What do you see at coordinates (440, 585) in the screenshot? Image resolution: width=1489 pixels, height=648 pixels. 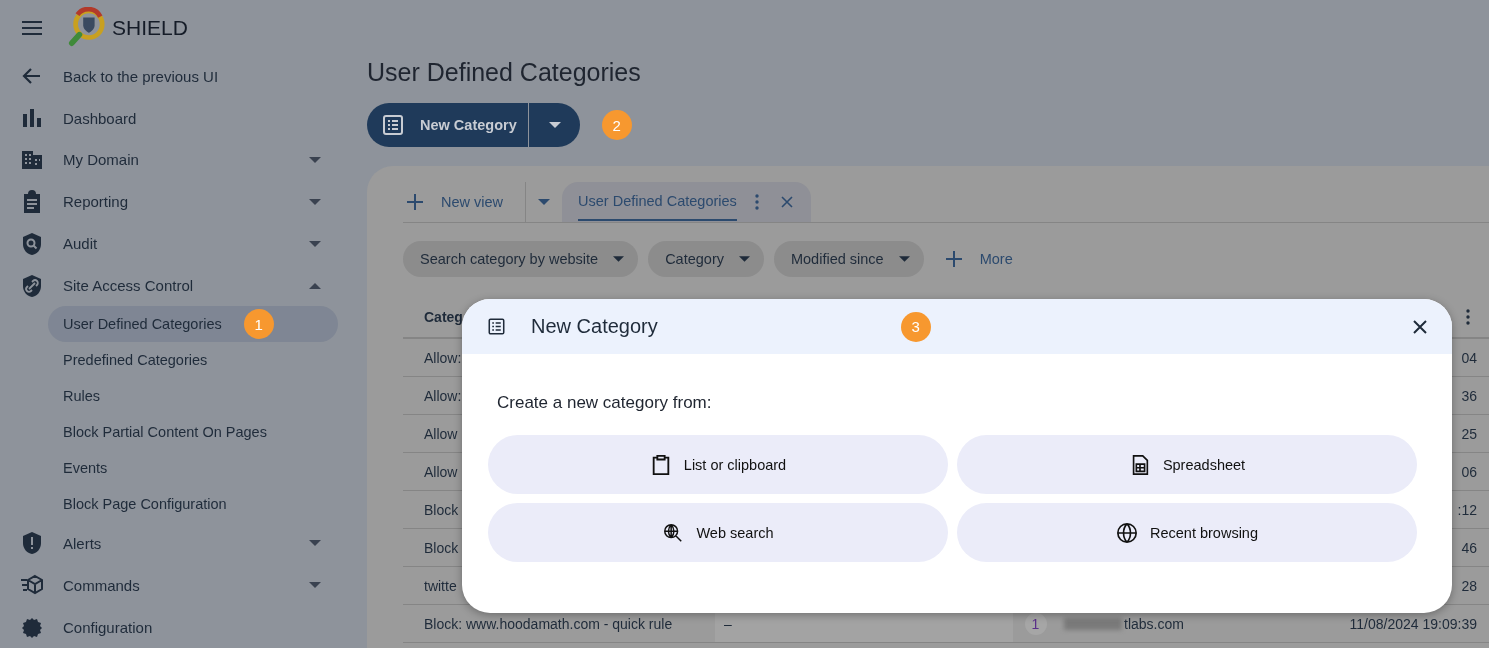 I see `table-cell: twitte` at bounding box center [440, 585].